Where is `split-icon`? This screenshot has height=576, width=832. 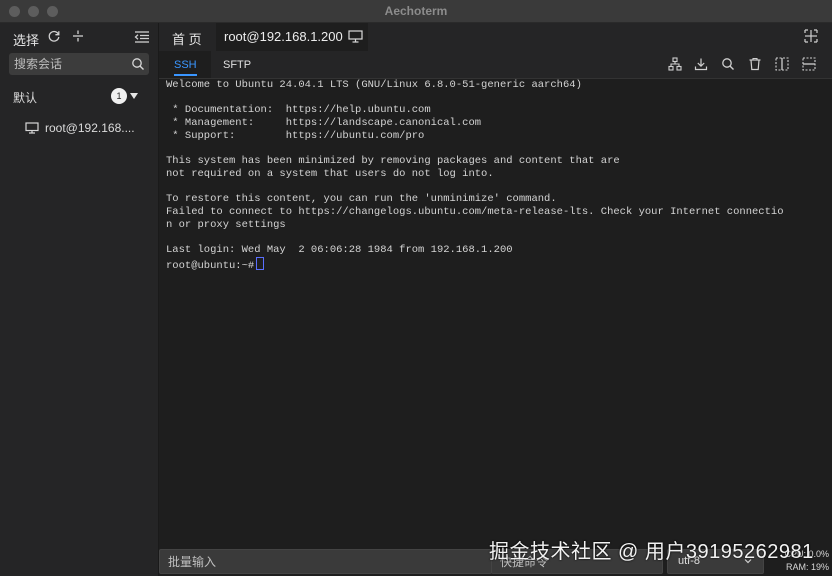
split-icon is located at coordinates (78, 36).